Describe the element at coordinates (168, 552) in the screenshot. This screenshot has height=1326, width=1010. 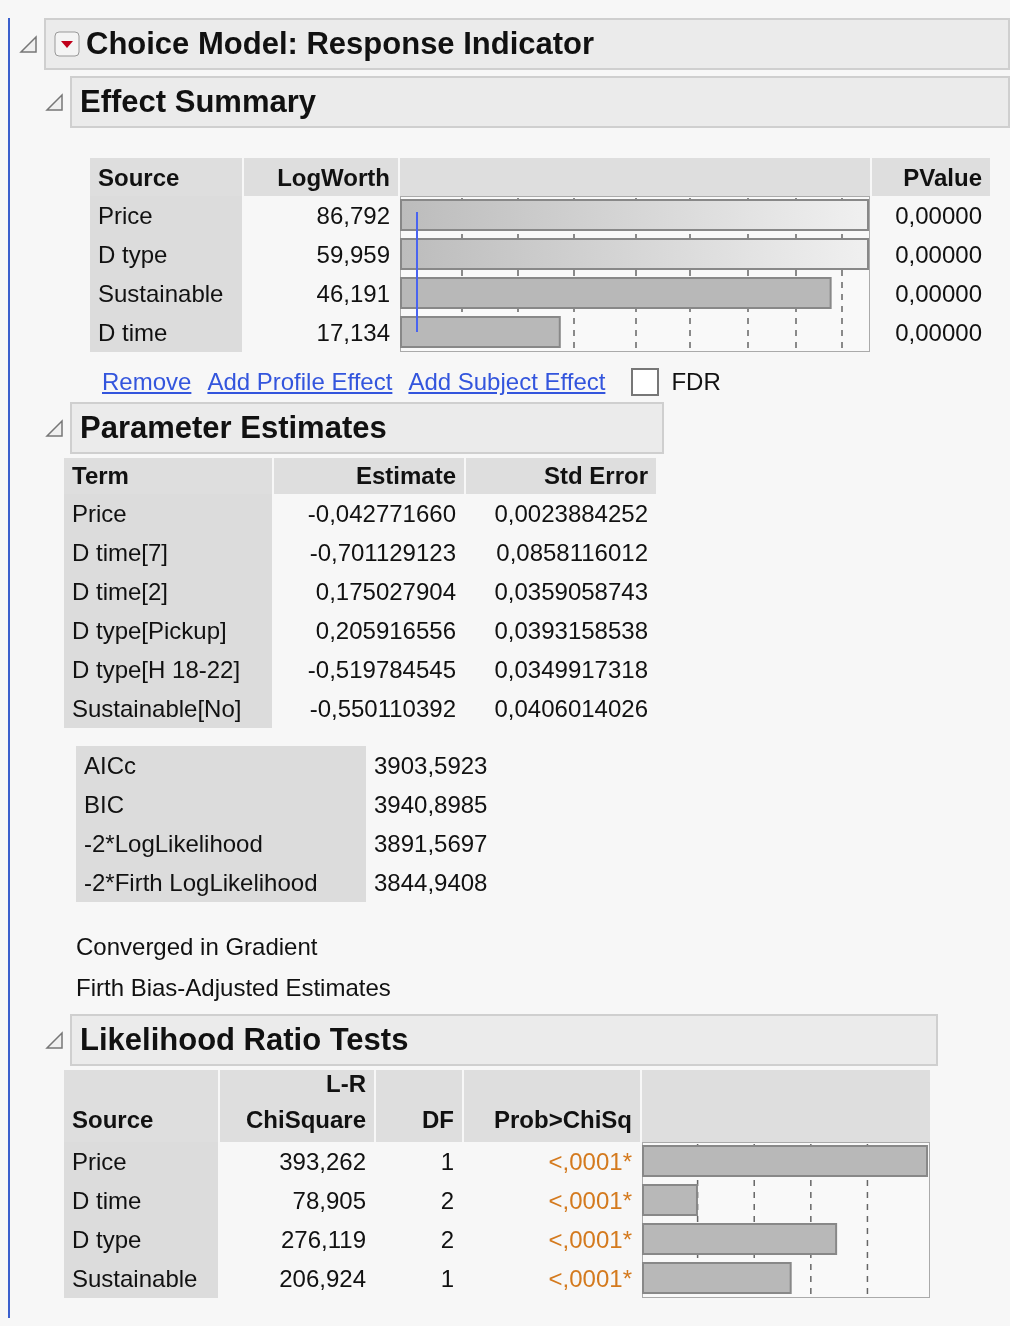
I see `row-label: D time[7]` at that location.